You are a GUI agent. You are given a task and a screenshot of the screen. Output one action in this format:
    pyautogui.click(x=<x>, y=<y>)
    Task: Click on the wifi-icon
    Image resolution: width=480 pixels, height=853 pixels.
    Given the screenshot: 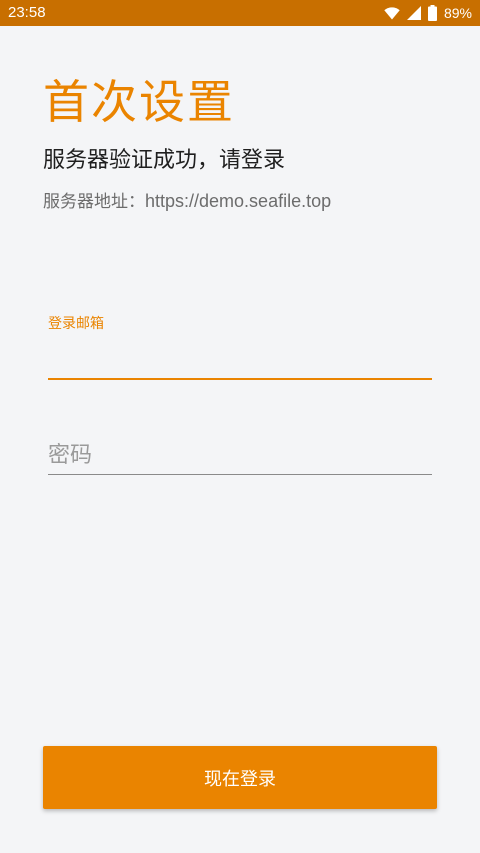 What is the action you would take?
    pyautogui.click(x=392, y=13)
    